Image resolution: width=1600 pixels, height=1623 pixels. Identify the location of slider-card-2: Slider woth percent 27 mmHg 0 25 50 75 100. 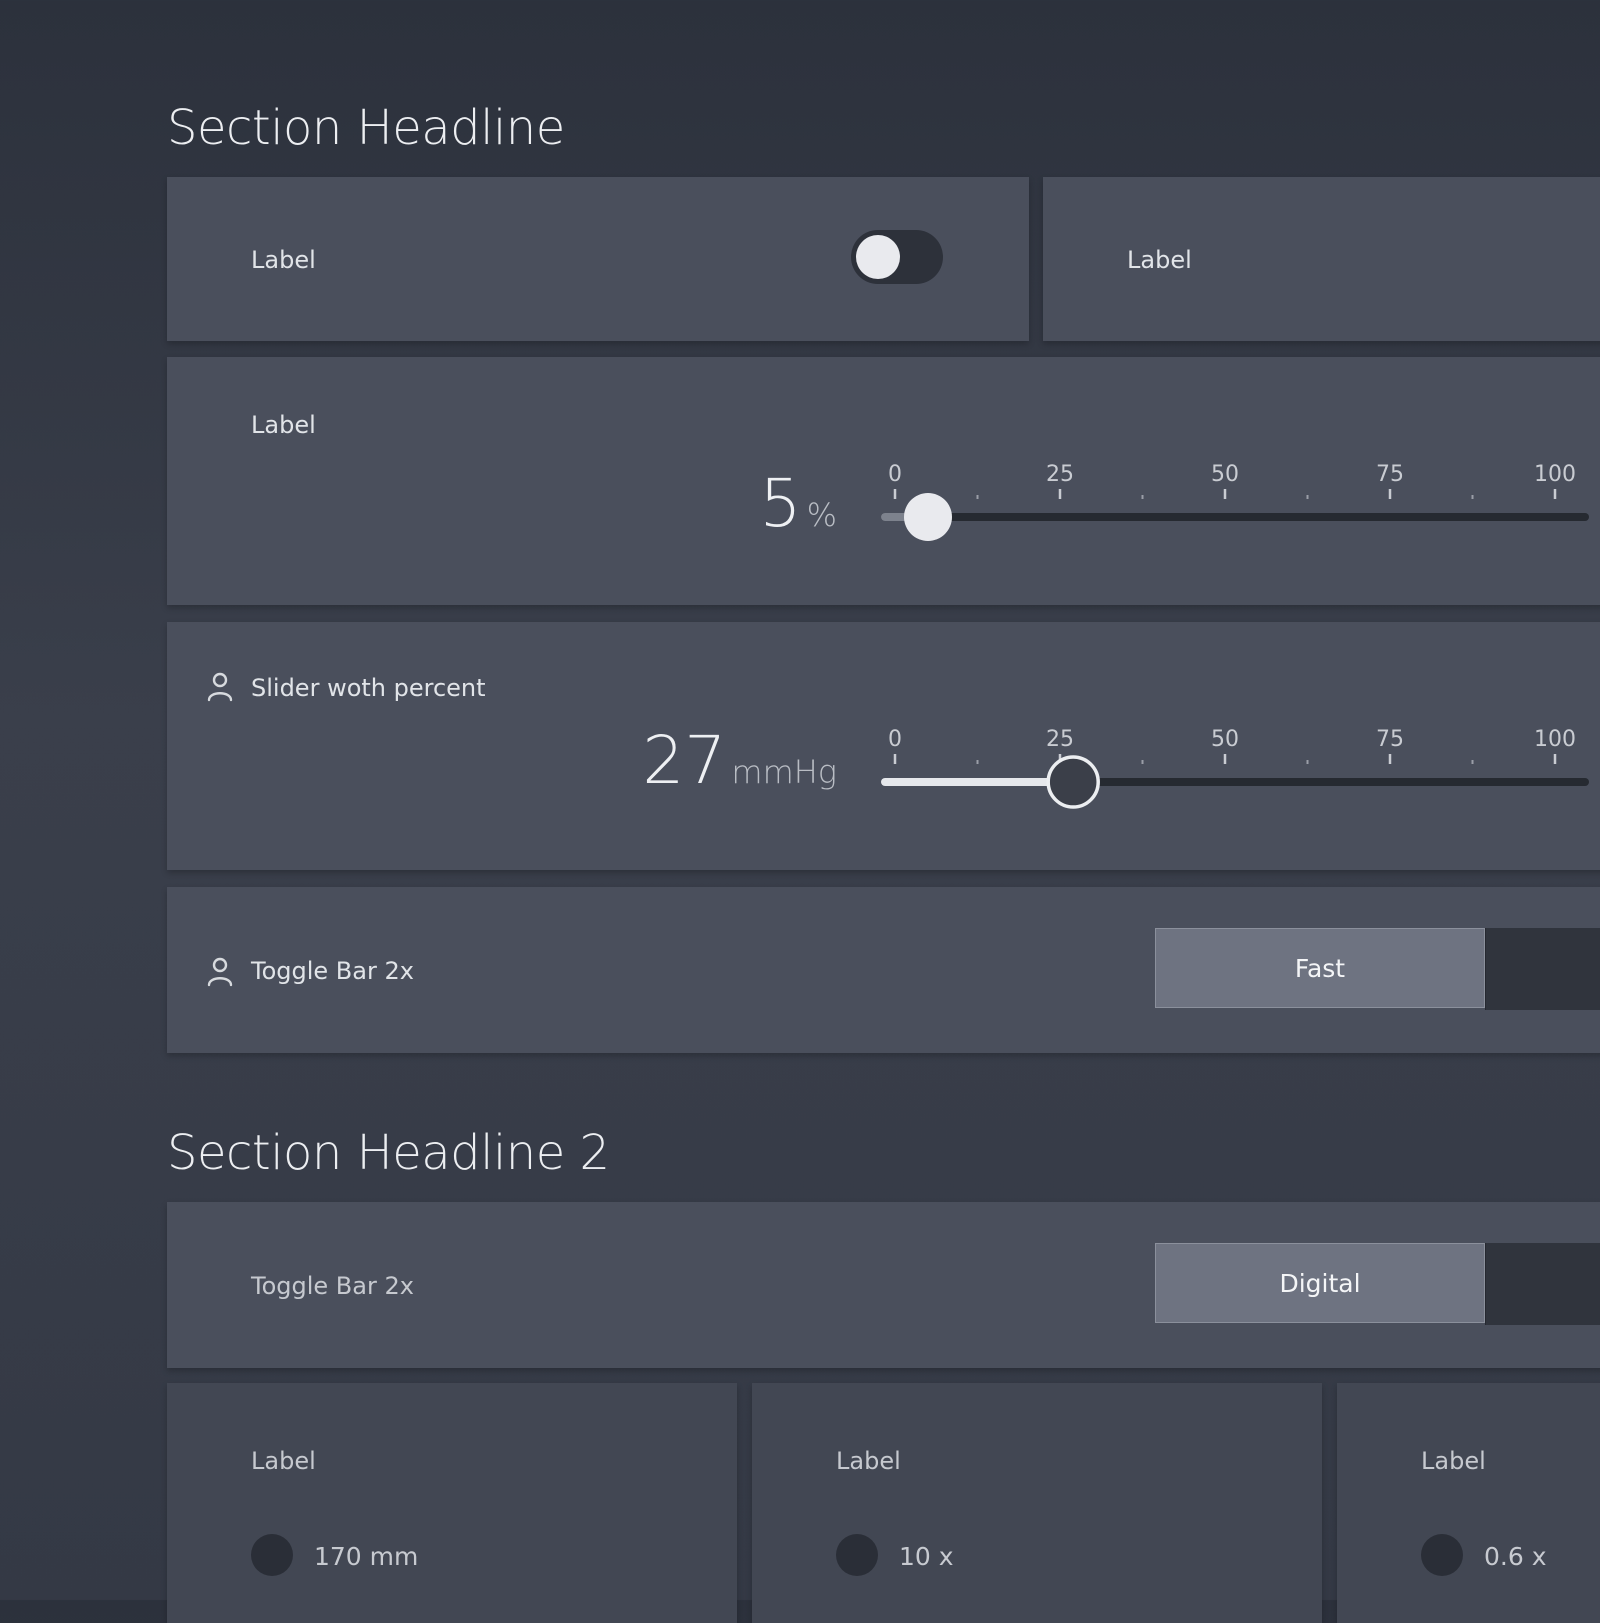
(883, 746).